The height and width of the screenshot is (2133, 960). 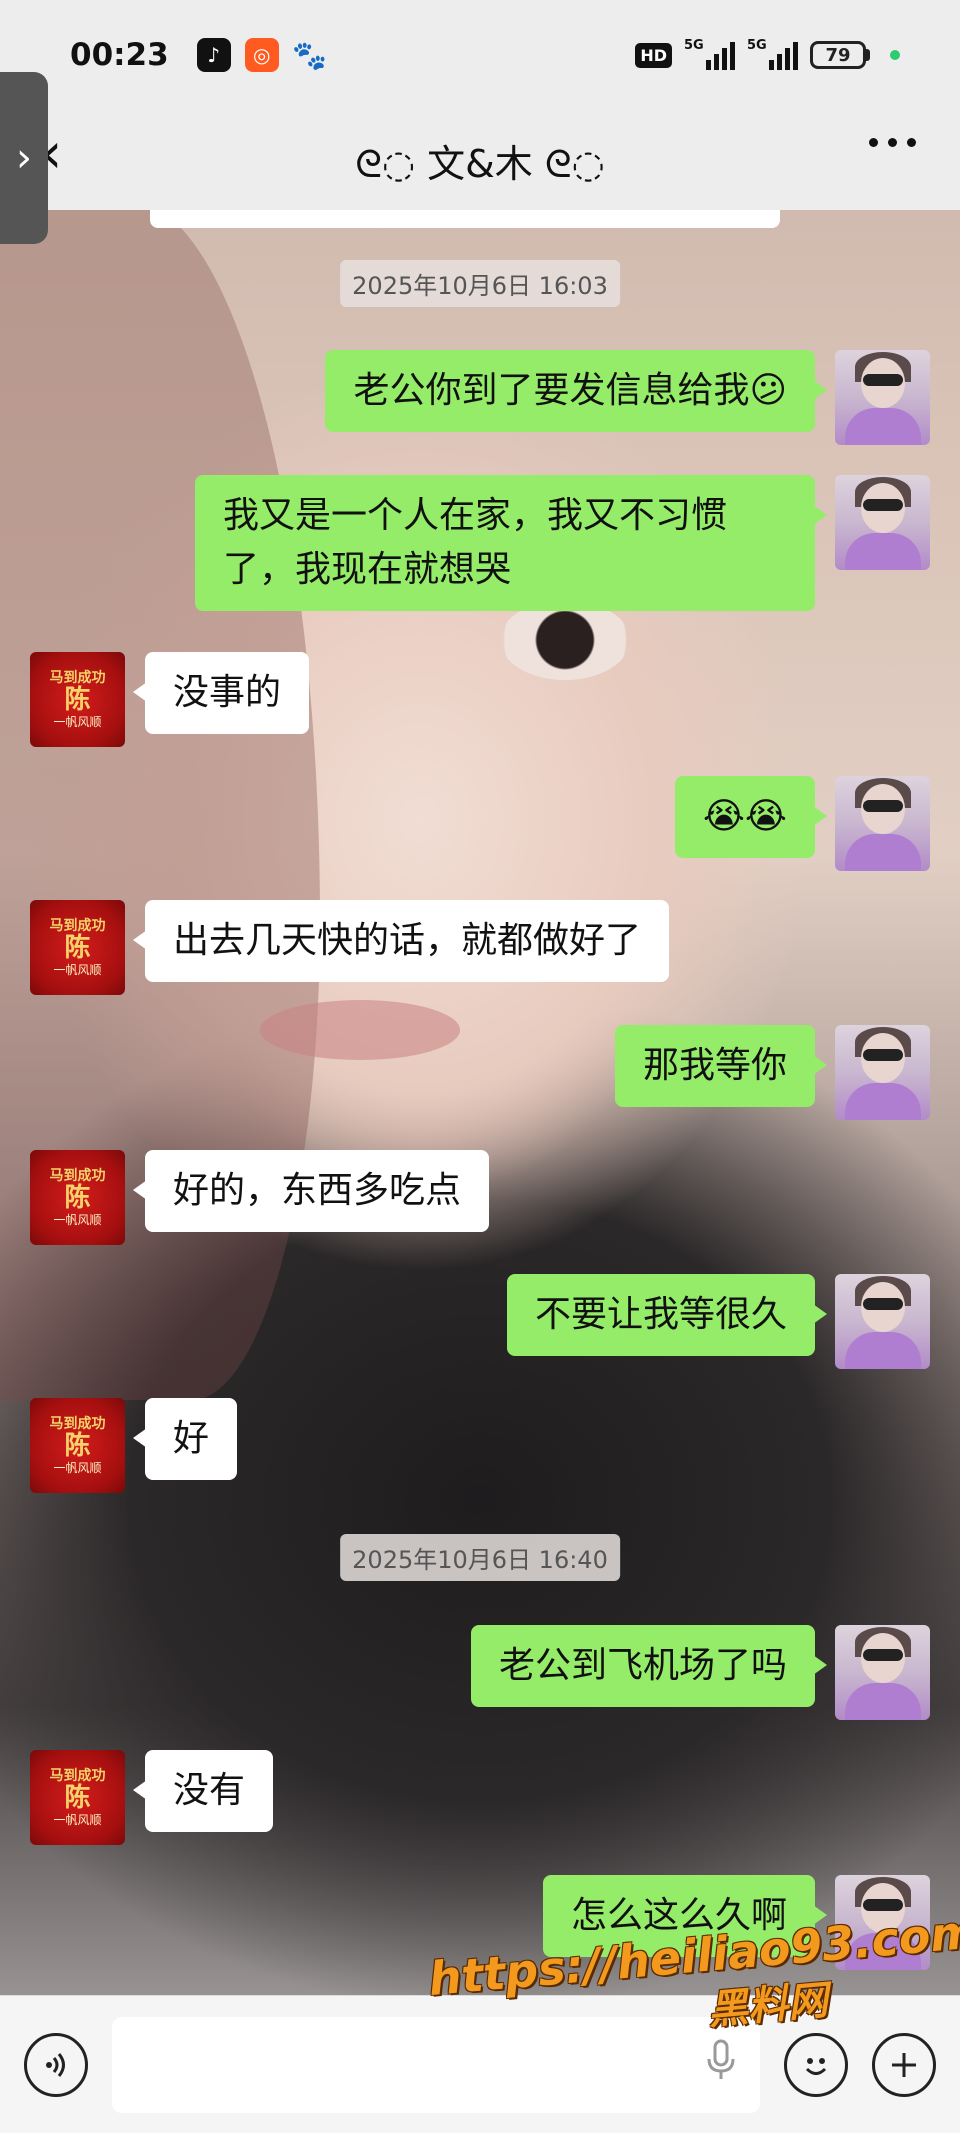 What do you see at coordinates (203, 1791) in the screenshot?
I see `message-bubble: 没有` at bounding box center [203, 1791].